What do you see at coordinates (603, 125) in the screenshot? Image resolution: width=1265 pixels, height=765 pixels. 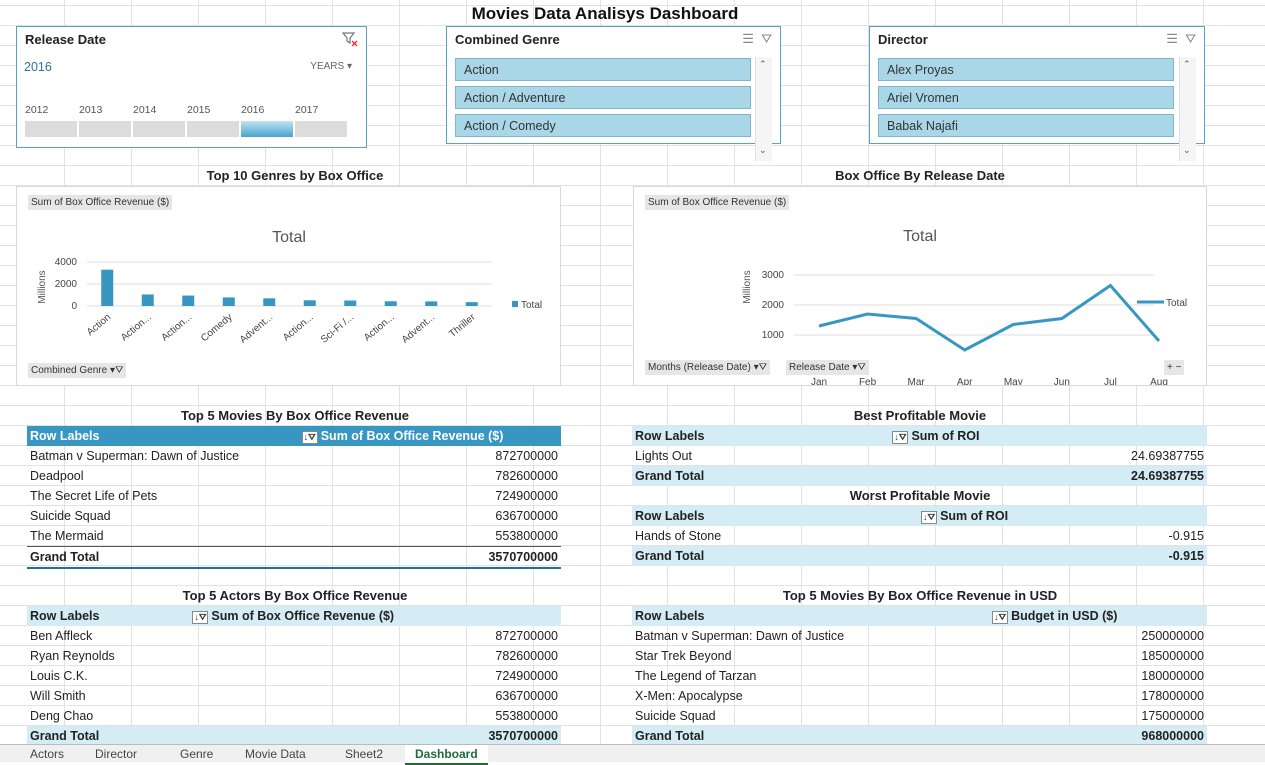 I see `slicer-item: Action / Comedy` at bounding box center [603, 125].